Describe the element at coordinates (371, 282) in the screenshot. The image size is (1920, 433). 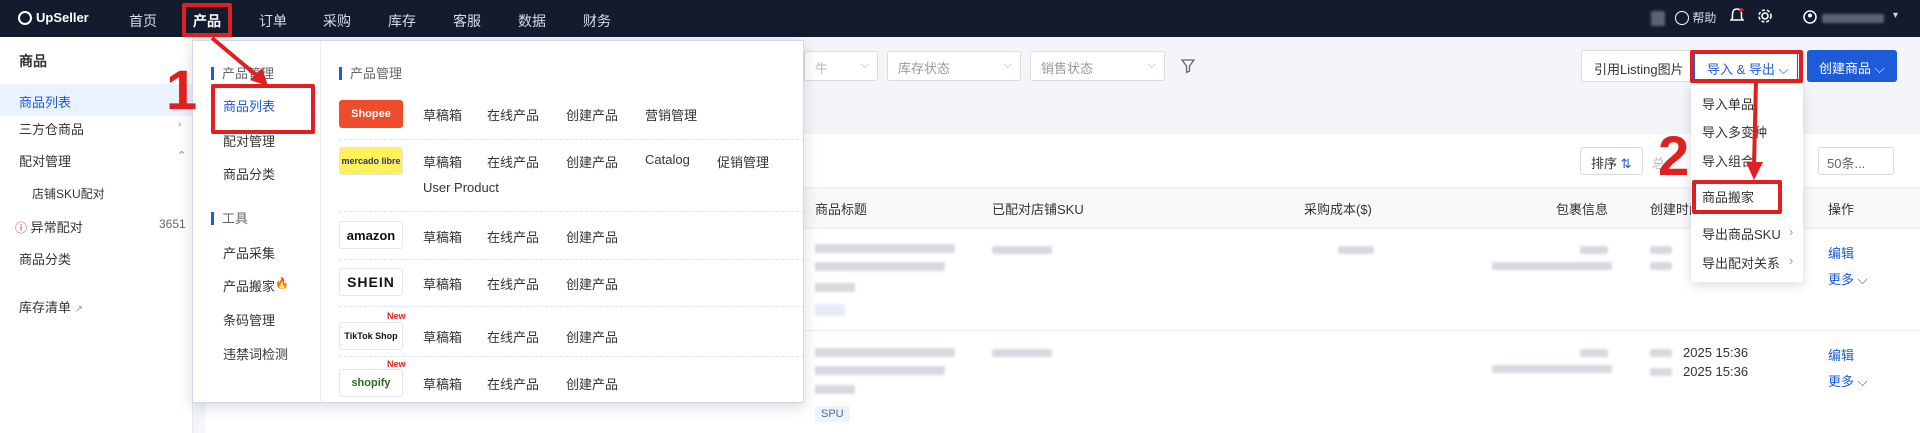
I see `shein-logo: SHEIN` at that location.